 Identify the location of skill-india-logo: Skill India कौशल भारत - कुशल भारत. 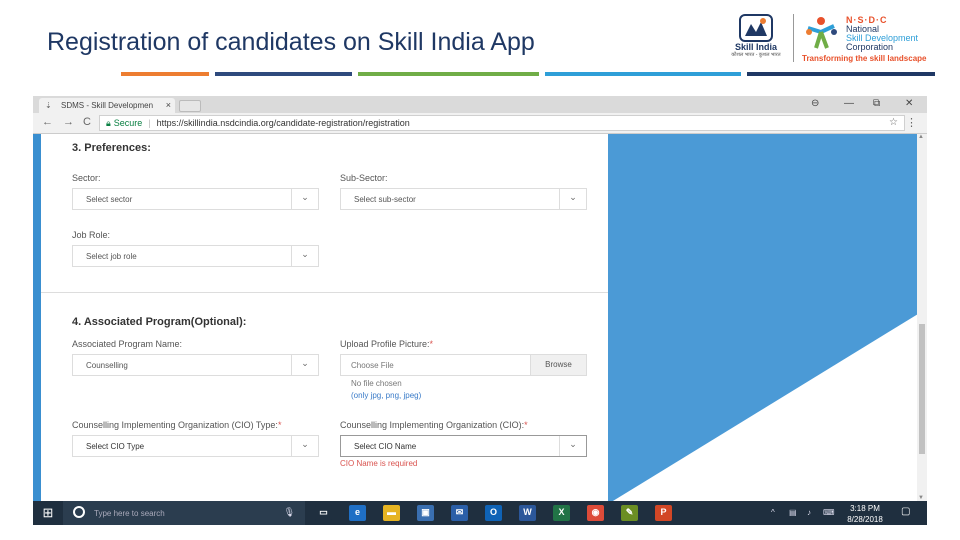
(756, 40).